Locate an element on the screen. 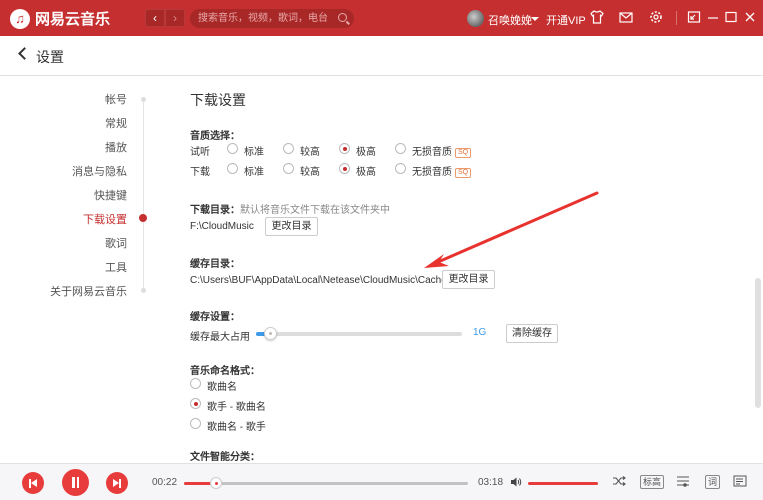 Image resolution: width=763 pixels, height=500 pixels. scroll-thumb is located at coordinates (758, 343).